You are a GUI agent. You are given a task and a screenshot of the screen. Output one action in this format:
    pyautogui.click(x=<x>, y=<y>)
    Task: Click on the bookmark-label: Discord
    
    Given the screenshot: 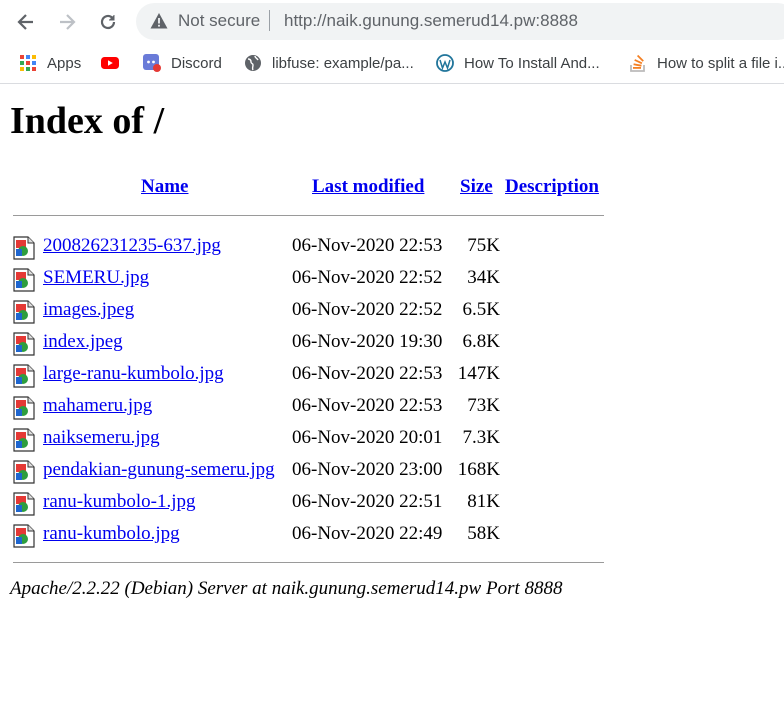 What is the action you would take?
    pyautogui.click(x=196, y=63)
    